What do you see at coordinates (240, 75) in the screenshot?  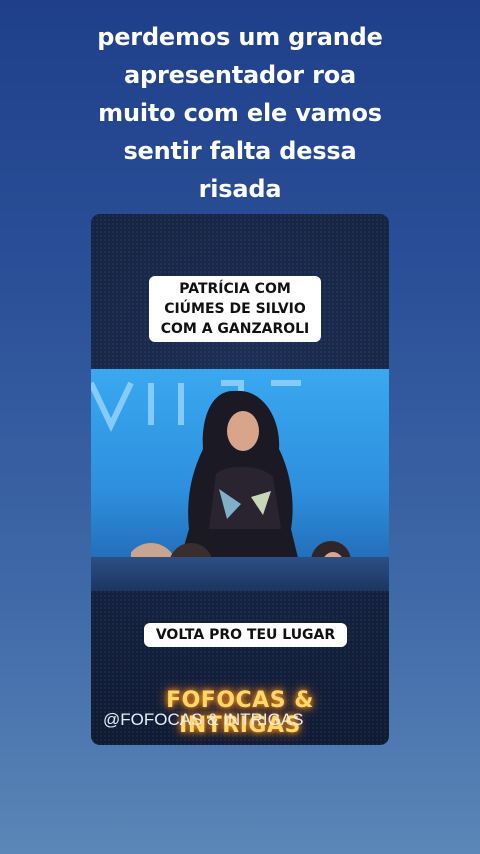 I see `caption-line: apresentador roa` at bounding box center [240, 75].